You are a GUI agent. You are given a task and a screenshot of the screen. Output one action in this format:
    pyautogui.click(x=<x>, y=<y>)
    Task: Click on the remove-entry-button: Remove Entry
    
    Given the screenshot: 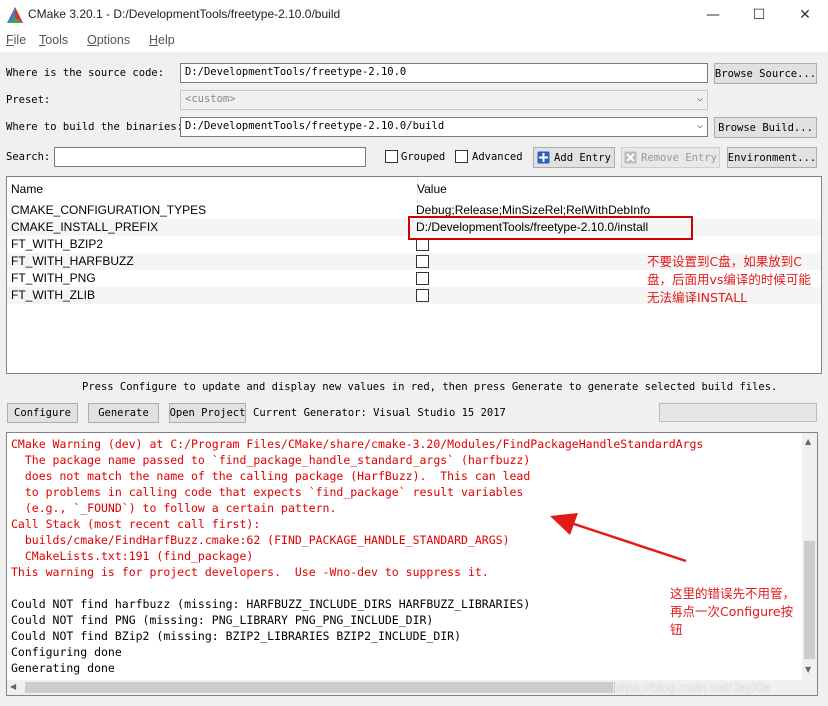 What is the action you would take?
    pyautogui.click(x=670, y=157)
    